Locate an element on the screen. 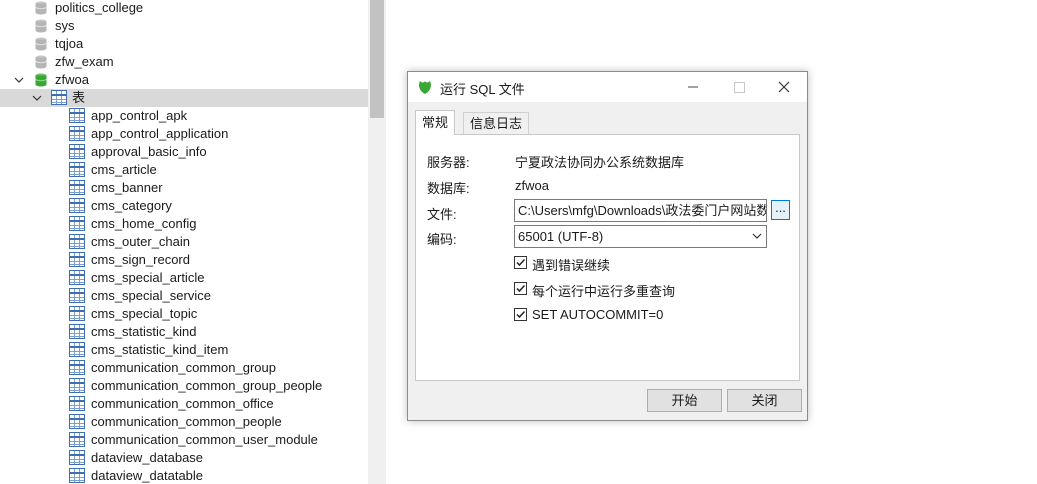 The height and width of the screenshot is (484, 1037). navicat-leaf-icon is located at coordinates (425, 87).